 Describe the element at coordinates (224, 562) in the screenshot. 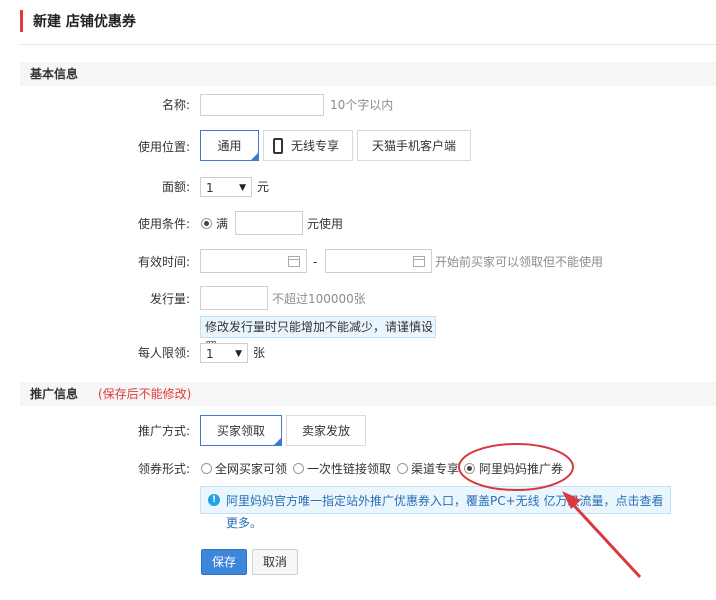

I see `save-button: 保存` at that location.